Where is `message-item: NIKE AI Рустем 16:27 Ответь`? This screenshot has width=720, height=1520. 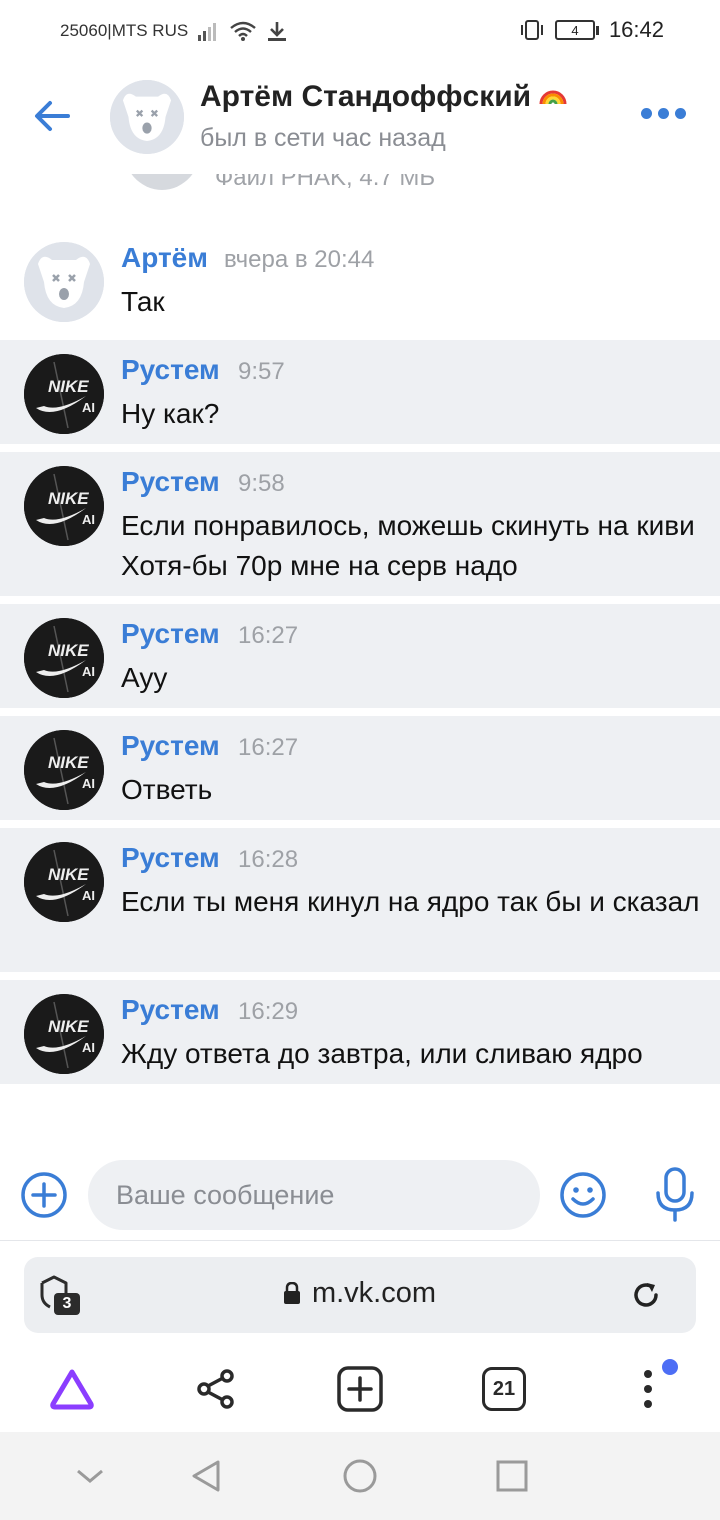 message-item: NIKE AI Рустем 16:27 Ответь is located at coordinates (360, 768).